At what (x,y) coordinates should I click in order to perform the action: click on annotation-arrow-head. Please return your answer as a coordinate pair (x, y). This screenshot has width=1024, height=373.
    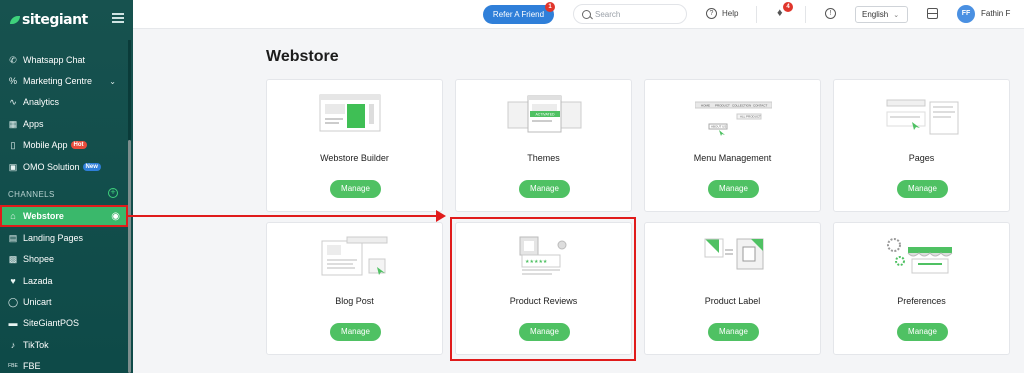
    Looking at the image, I should click on (441, 216).